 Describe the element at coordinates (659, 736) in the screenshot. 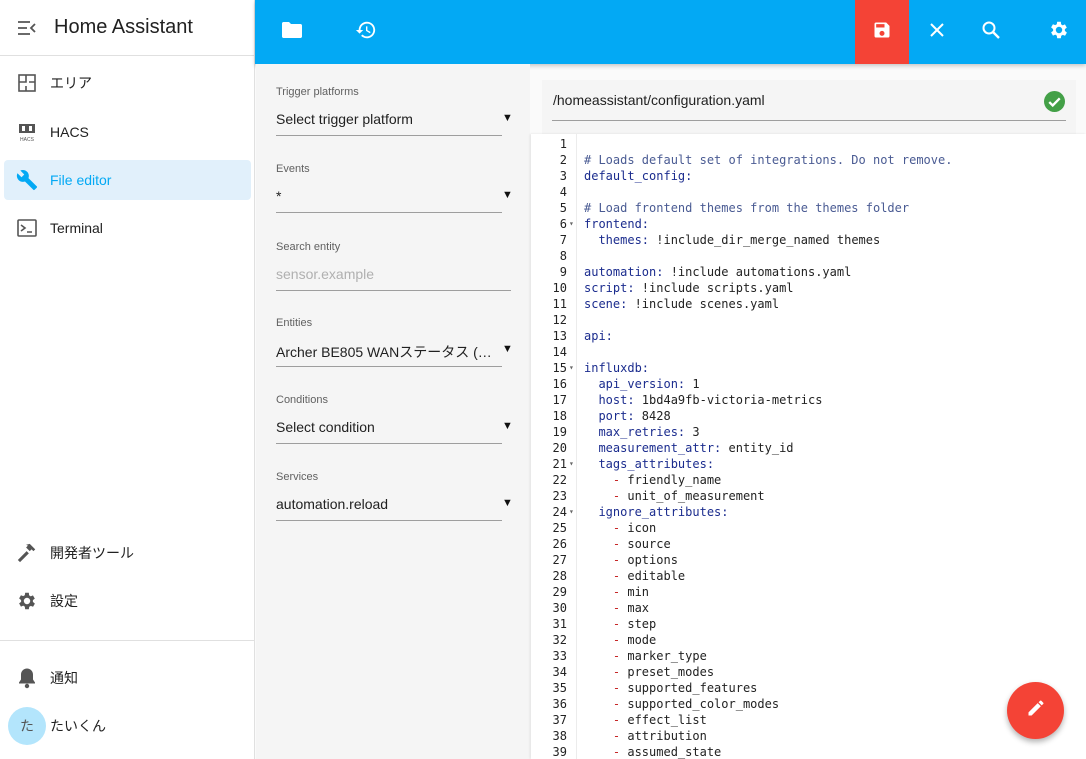

I see `code-text: - attribution` at that location.